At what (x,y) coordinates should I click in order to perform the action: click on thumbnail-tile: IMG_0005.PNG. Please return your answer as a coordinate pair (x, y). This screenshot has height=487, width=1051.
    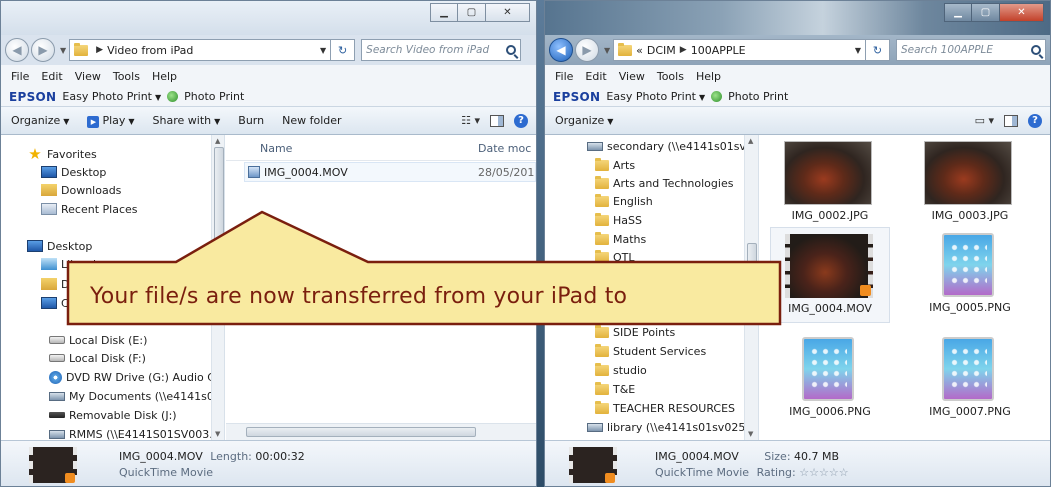
    Looking at the image, I should click on (970, 275).